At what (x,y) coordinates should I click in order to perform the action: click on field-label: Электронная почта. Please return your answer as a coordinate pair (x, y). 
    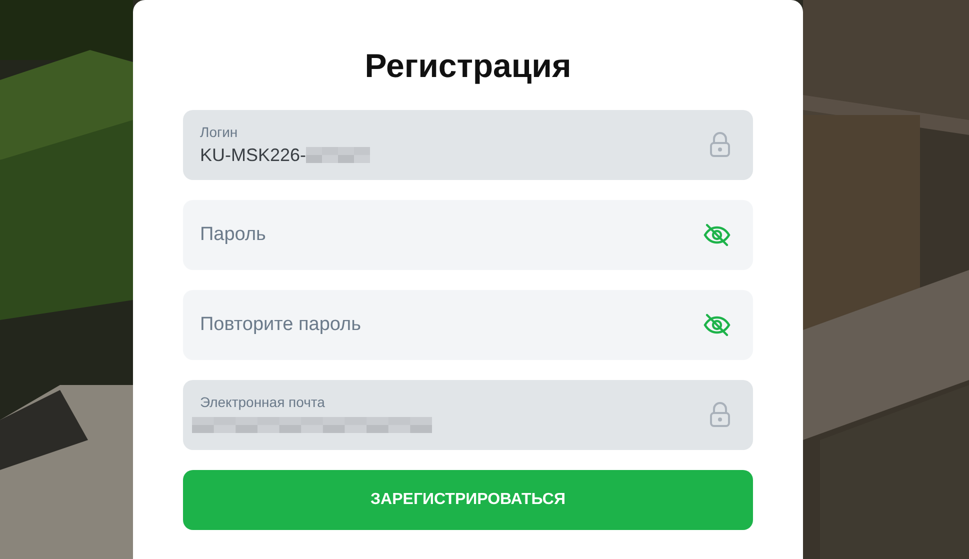
    Looking at the image, I should click on (263, 402).